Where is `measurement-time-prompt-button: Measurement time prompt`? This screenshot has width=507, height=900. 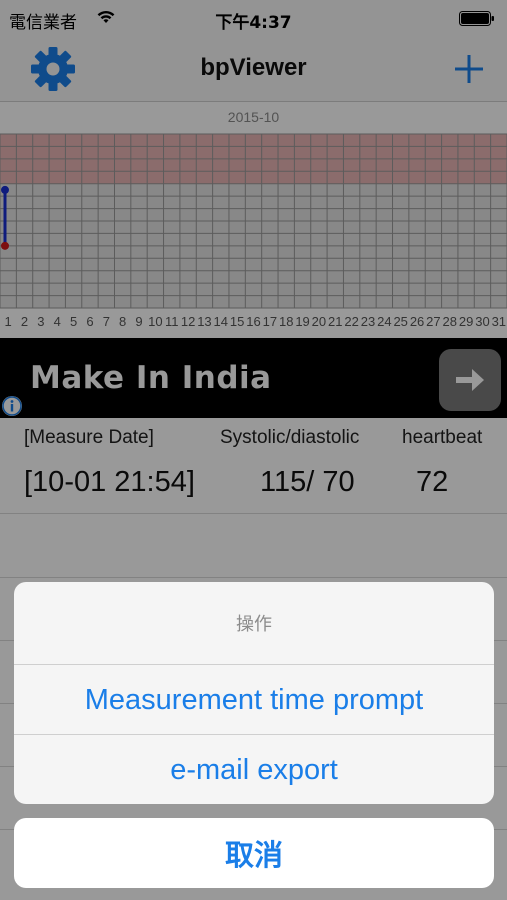 measurement-time-prompt-button: Measurement time prompt is located at coordinates (254, 700).